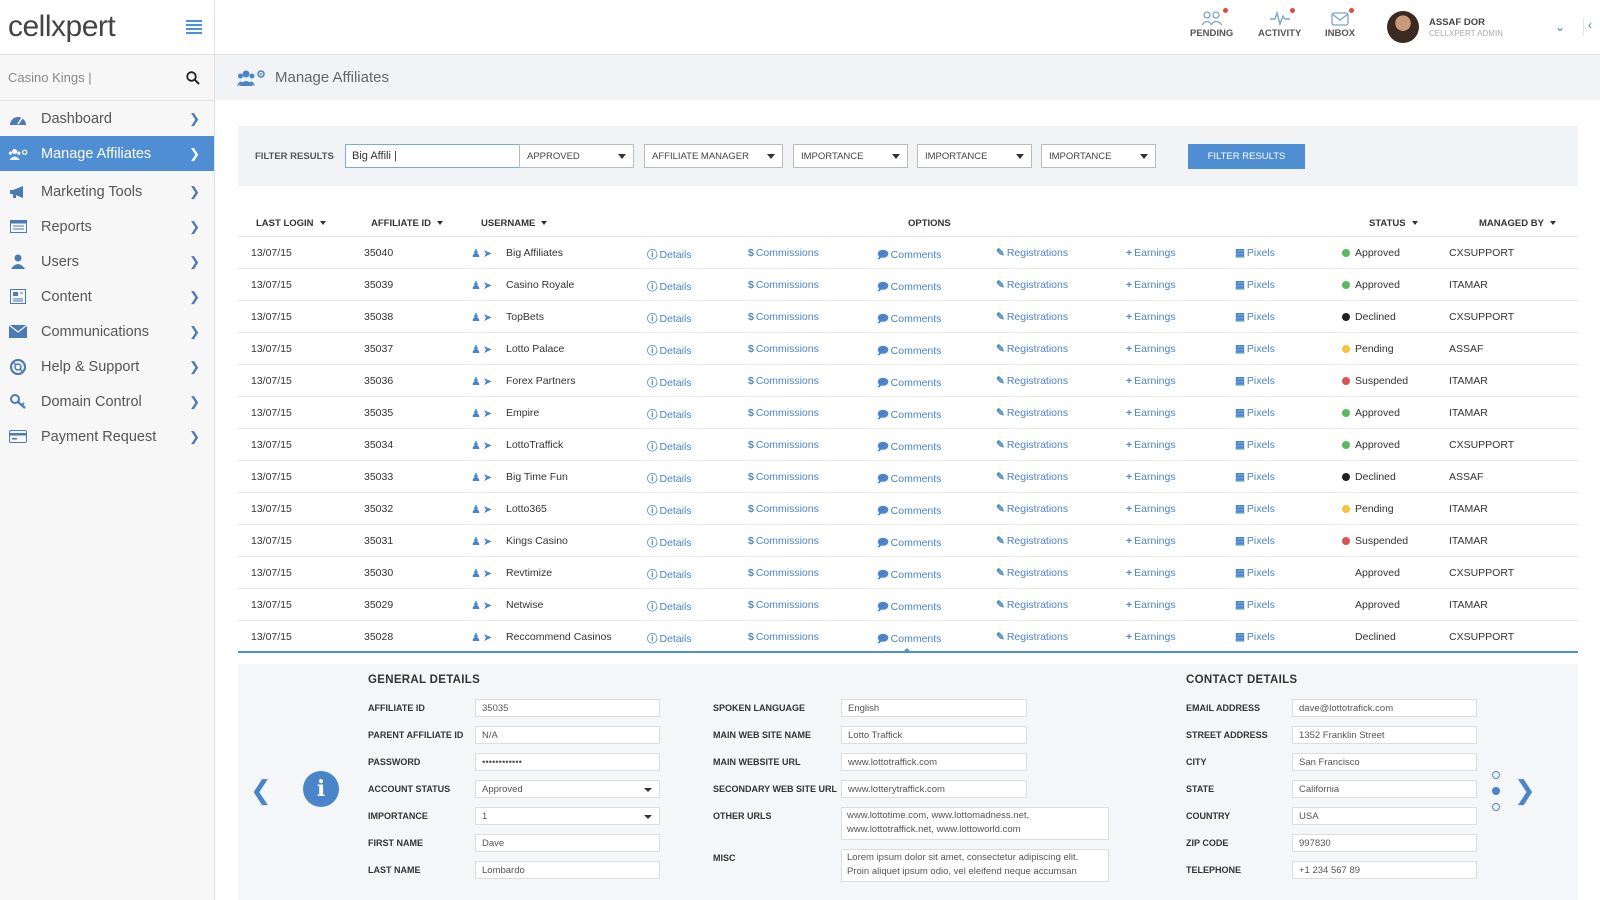 Image resolution: width=1600 pixels, height=900 pixels. I want to click on sort-status: STATUS, so click(1393, 223).